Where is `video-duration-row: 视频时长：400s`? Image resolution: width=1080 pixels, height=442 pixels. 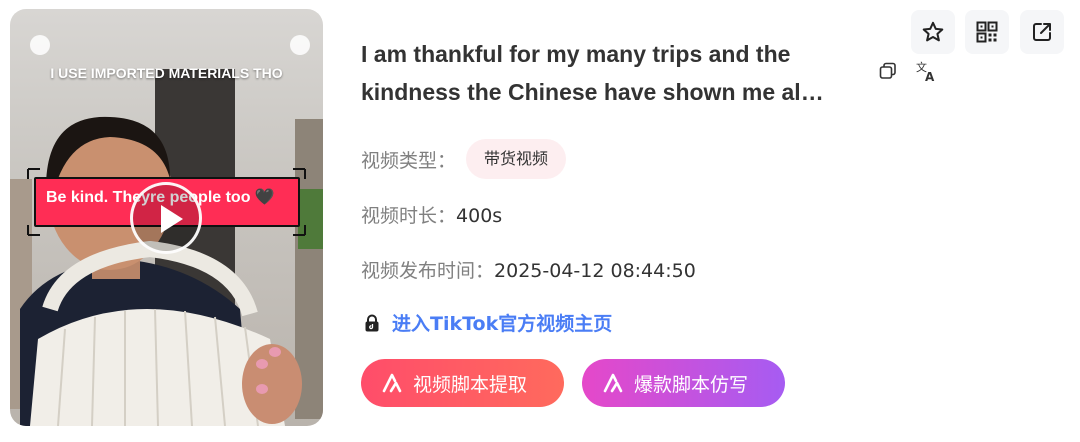 video-duration-row: 视频时长：400s is located at coordinates (431, 214).